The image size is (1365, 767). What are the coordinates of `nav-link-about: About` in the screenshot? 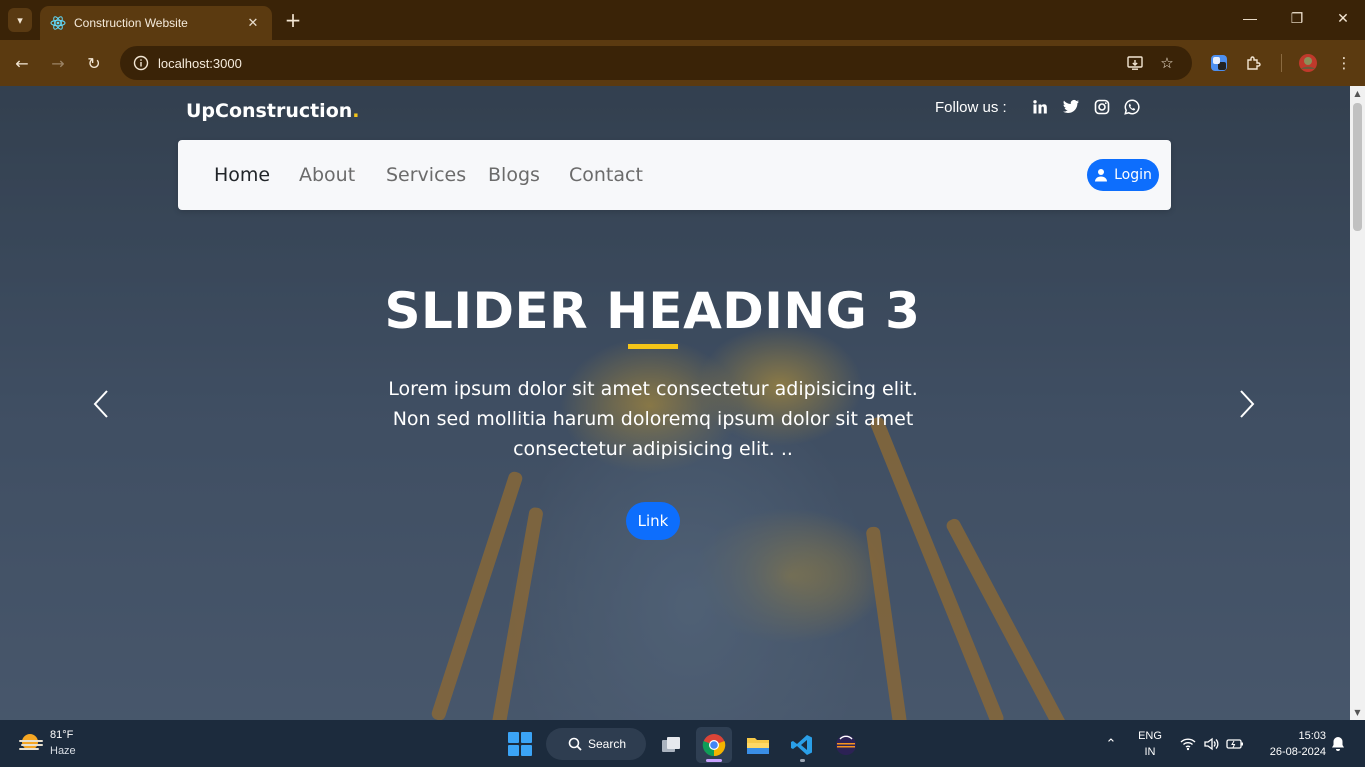 It's located at (327, 175).